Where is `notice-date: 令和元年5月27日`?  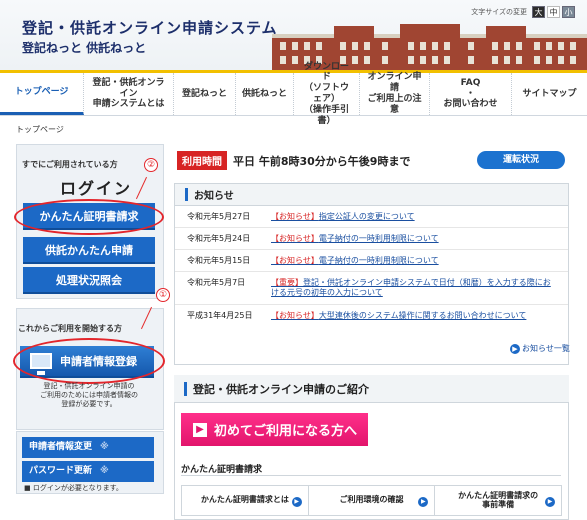 notice-date: 令和元年5月27日 is located at coordinates (219, 216).